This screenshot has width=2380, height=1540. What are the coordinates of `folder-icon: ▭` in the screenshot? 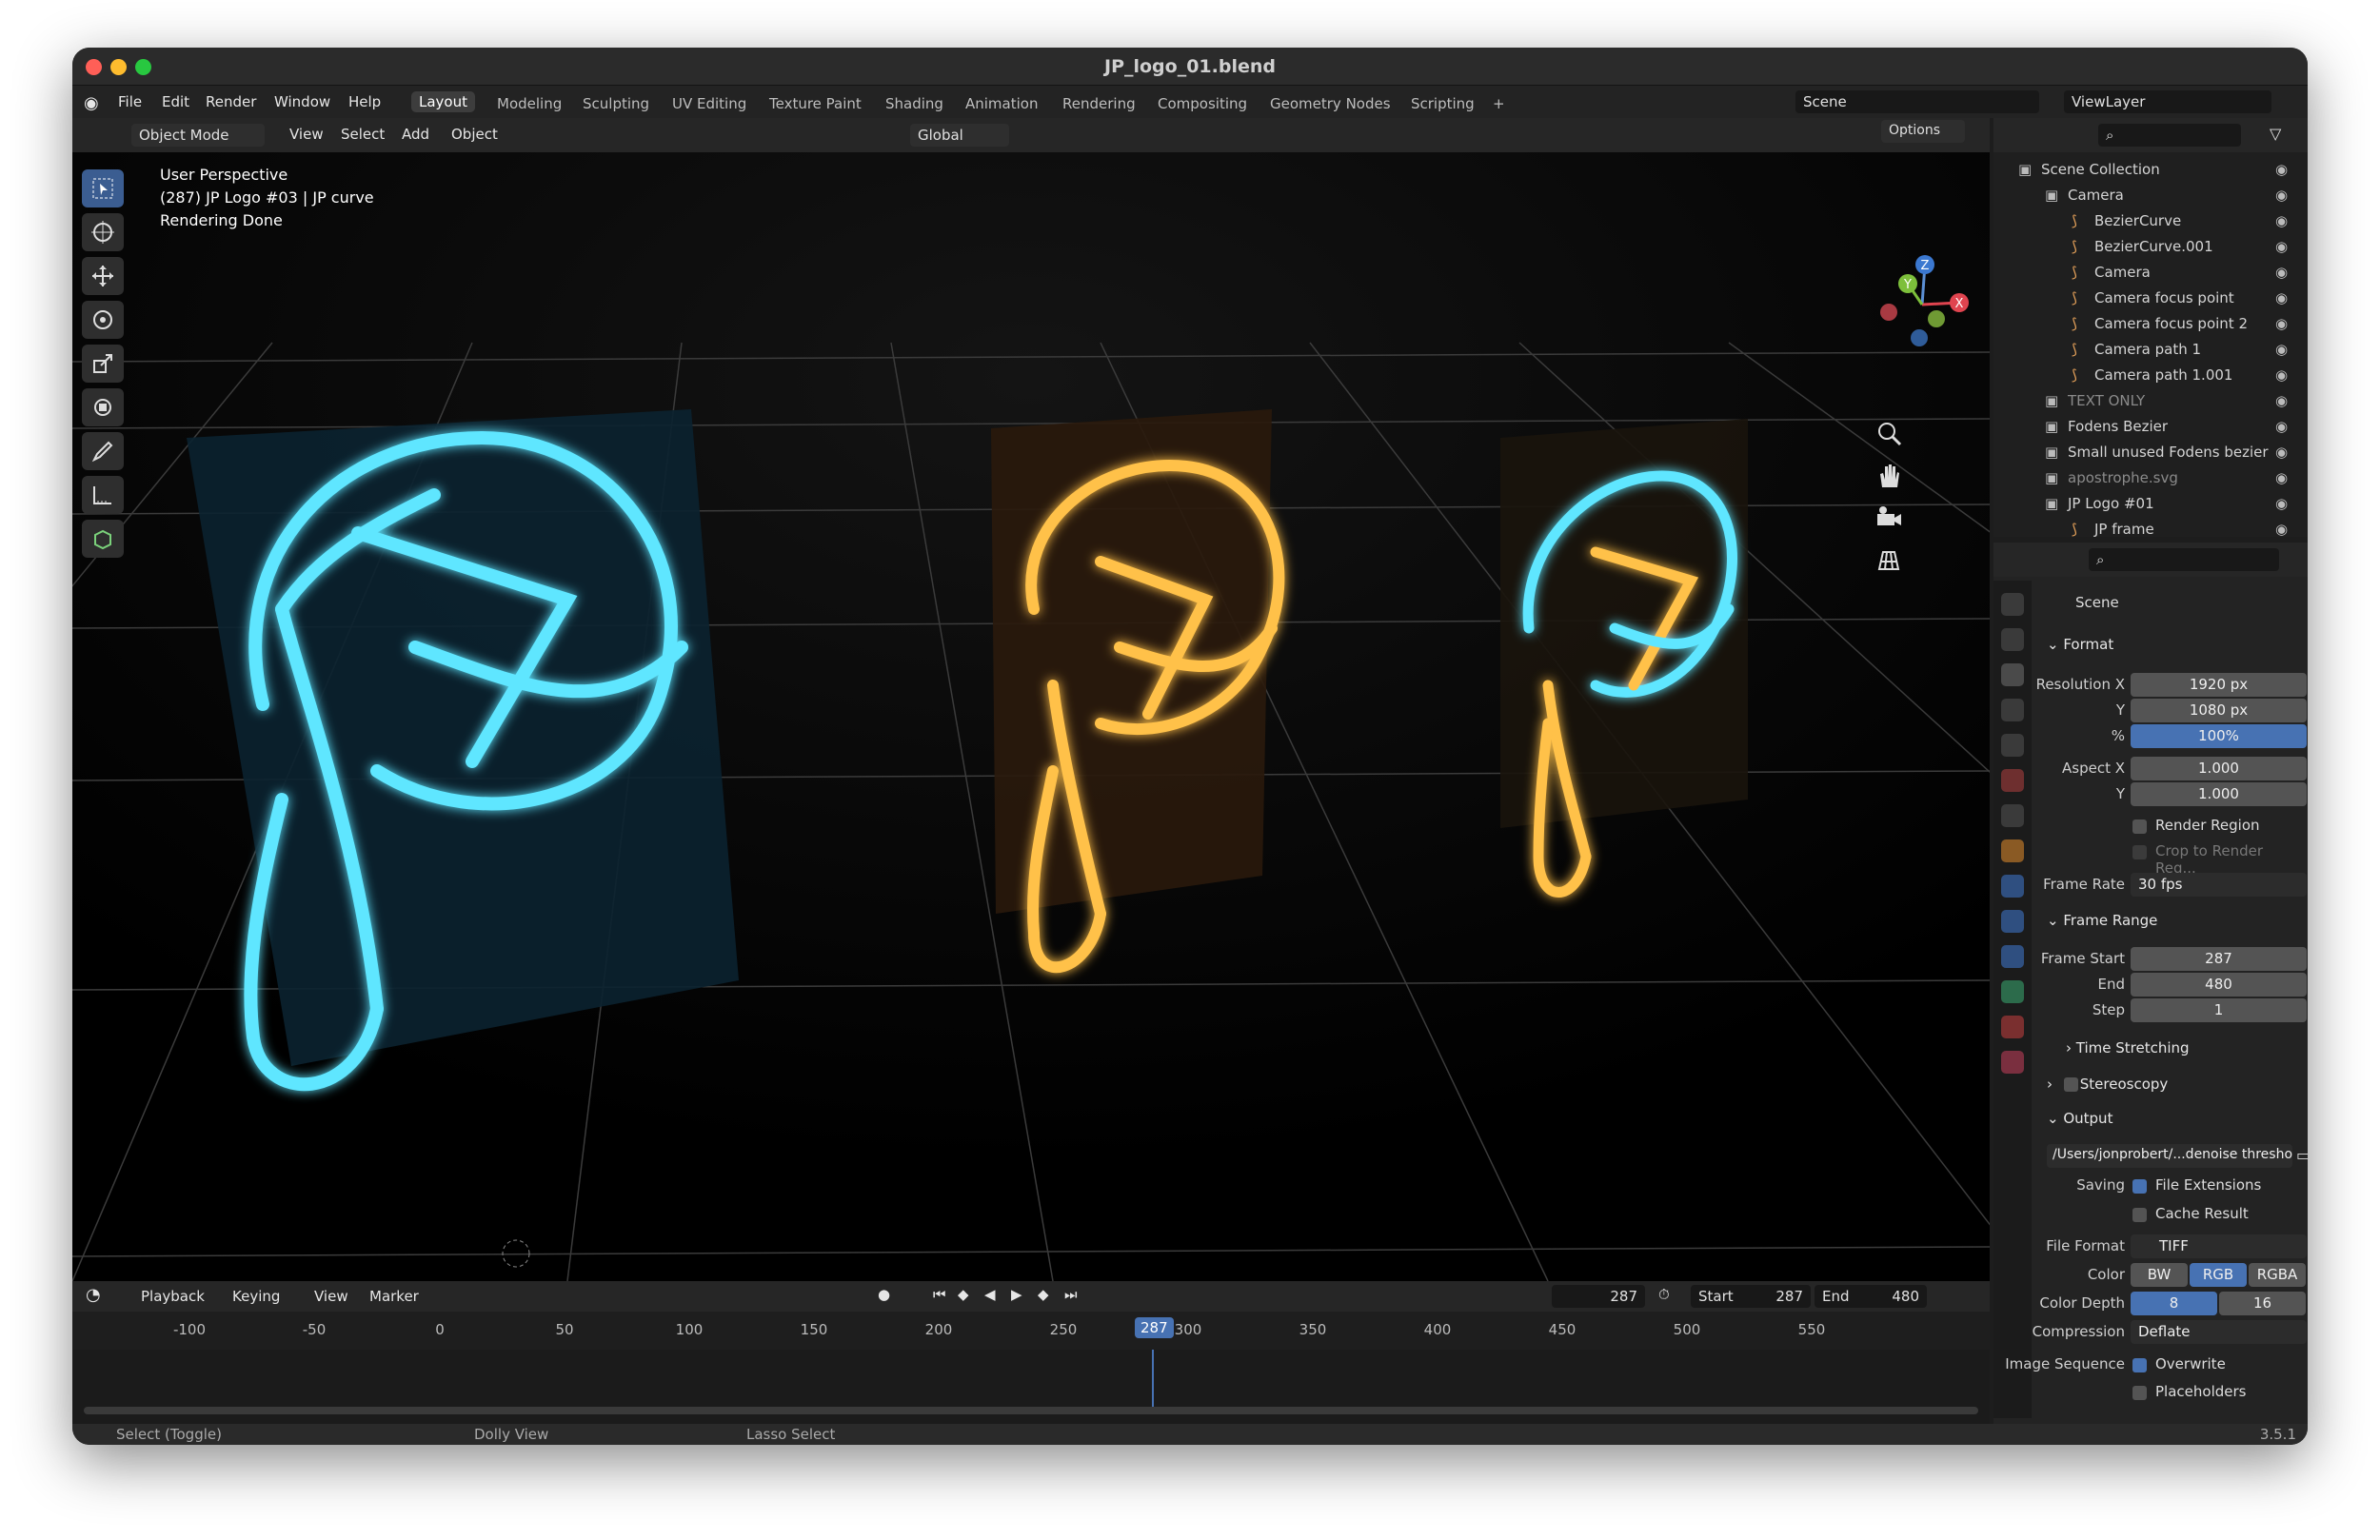 It's located at (2302, 1155).